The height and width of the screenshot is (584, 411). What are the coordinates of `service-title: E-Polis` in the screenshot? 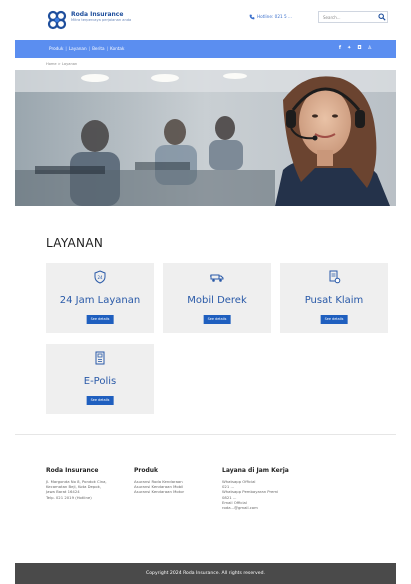 It's located at (100, 381).